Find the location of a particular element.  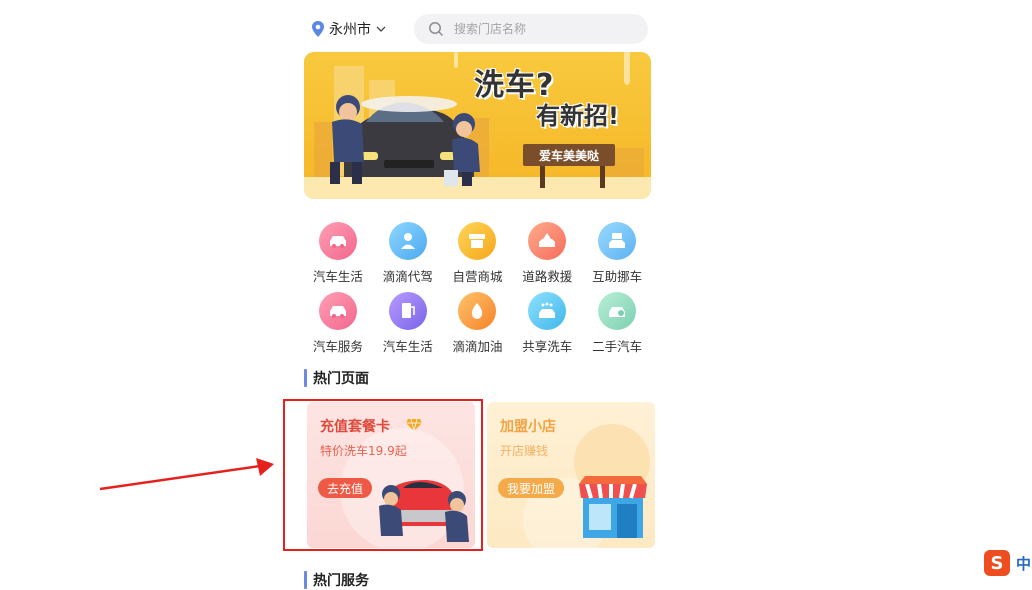

card-subtitle: 开店赚钱 is located at coordinates (524, 451).